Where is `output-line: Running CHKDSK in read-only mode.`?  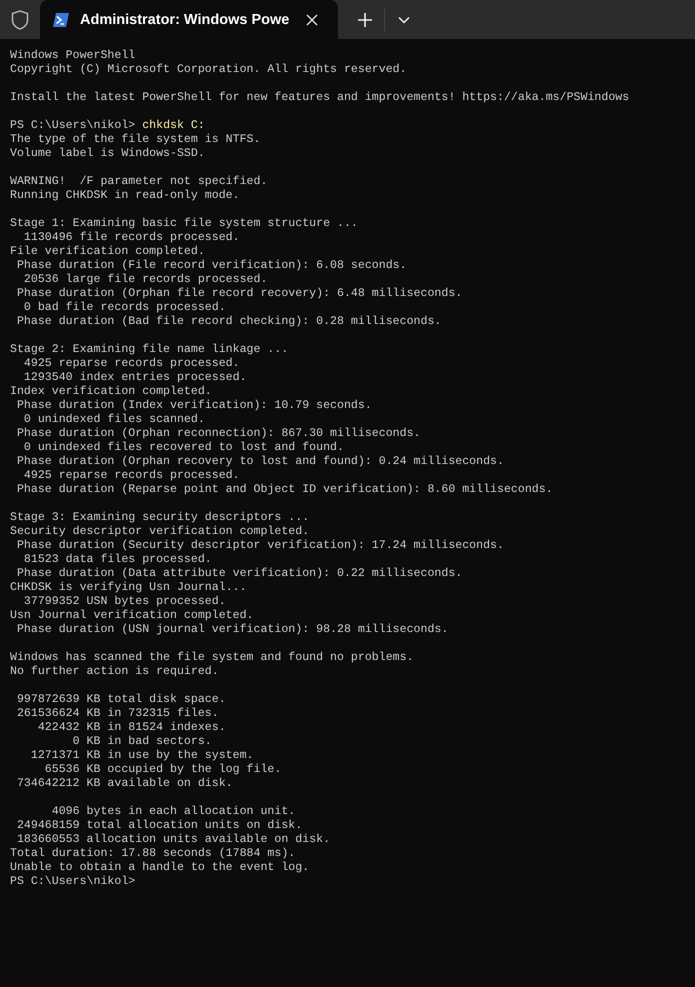 output-line: Running CHKDSK in read-only mode. is located at coordinates (125, 196).